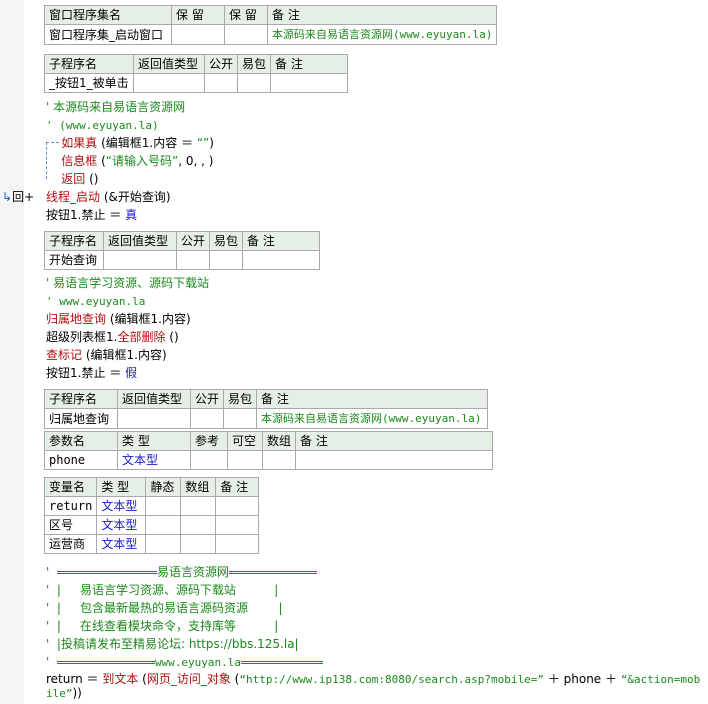 The image size is (708, 704). What do you see at coordinates (81, 418) in the screenshot?
I see `subroutine-name-cell: 归属地查询` at bounding box center [81, 418].